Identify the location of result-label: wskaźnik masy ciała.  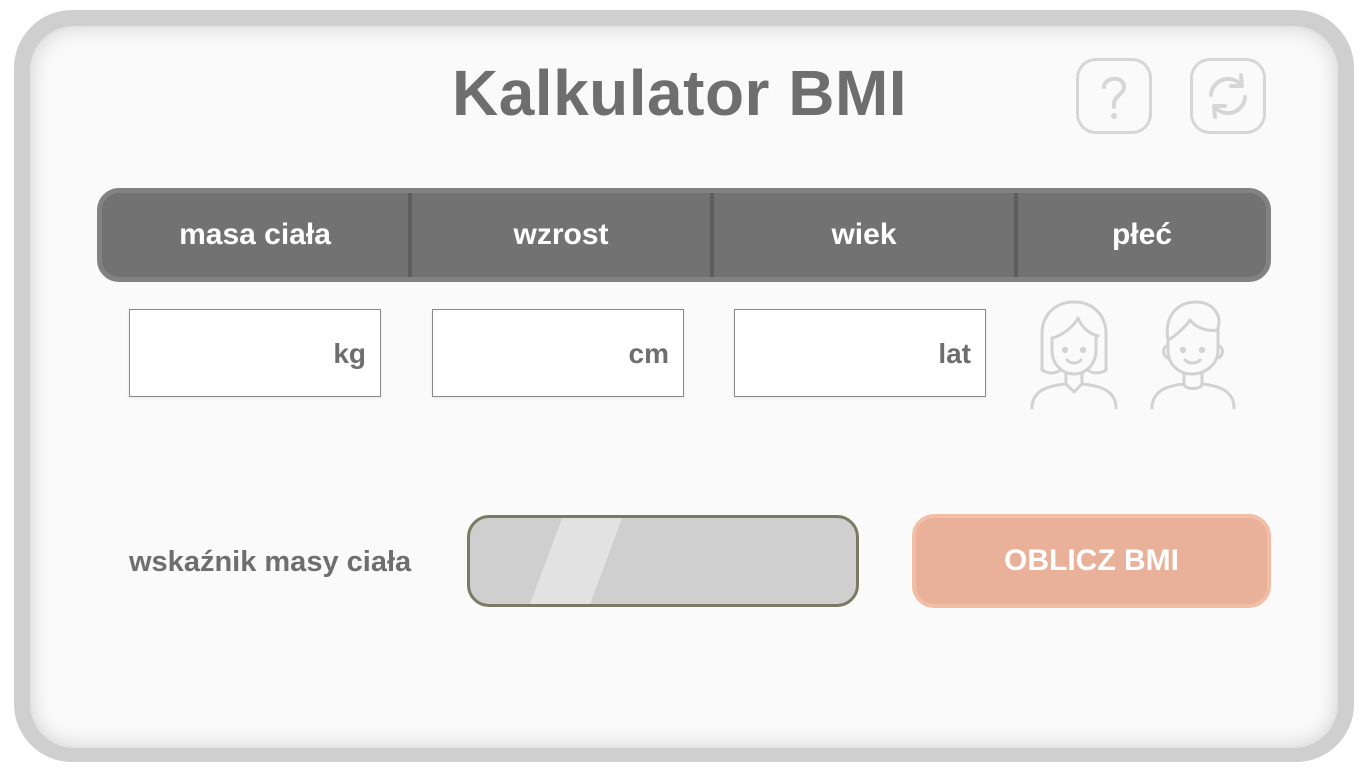
(270, 562).